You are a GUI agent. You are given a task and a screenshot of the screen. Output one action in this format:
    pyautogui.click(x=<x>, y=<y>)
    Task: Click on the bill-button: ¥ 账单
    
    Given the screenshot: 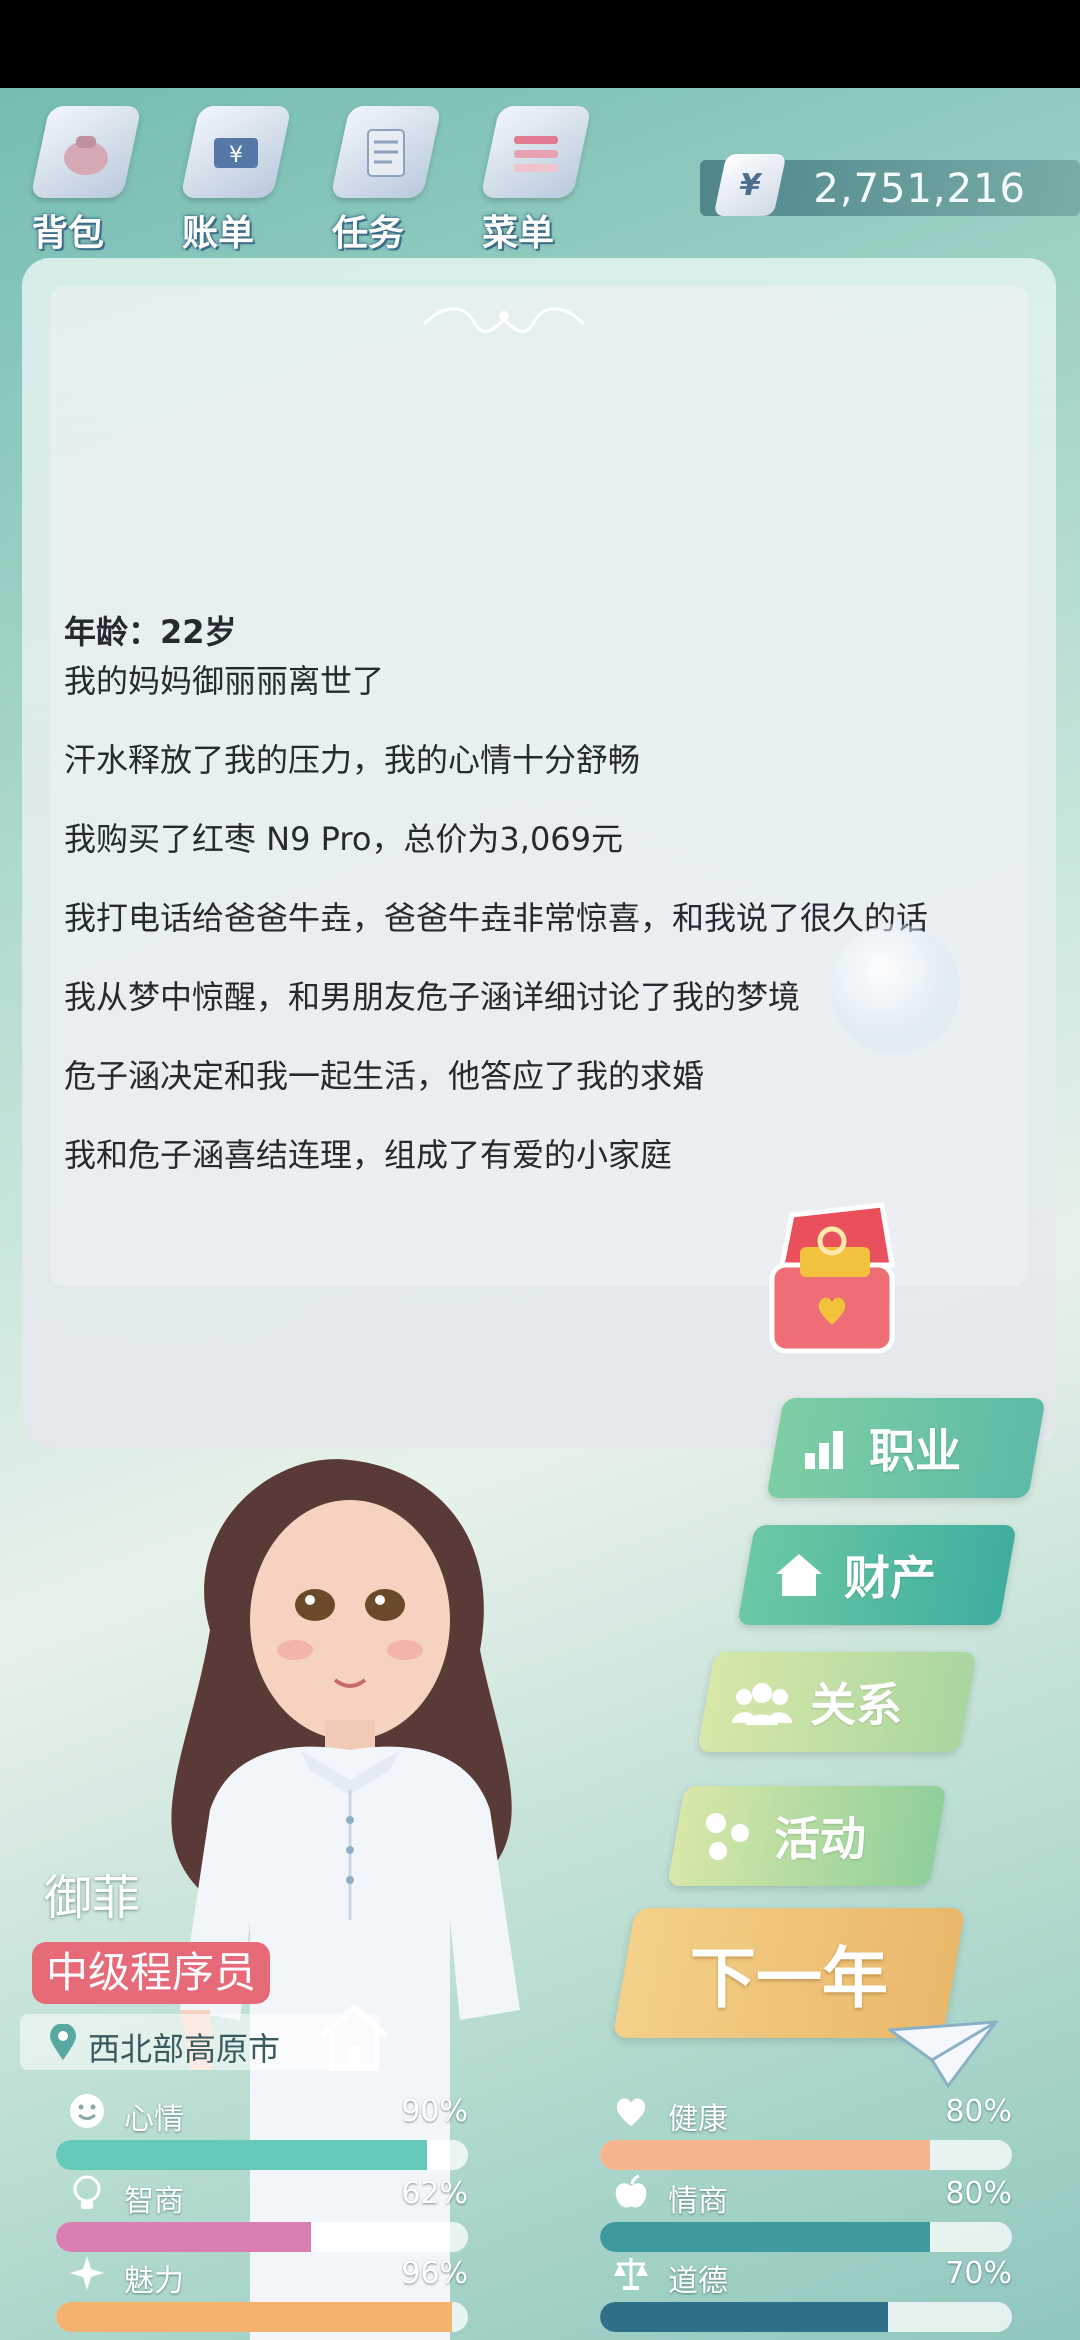 What is the action you would take?
    pyautogui.click(x=232, y=181)
    